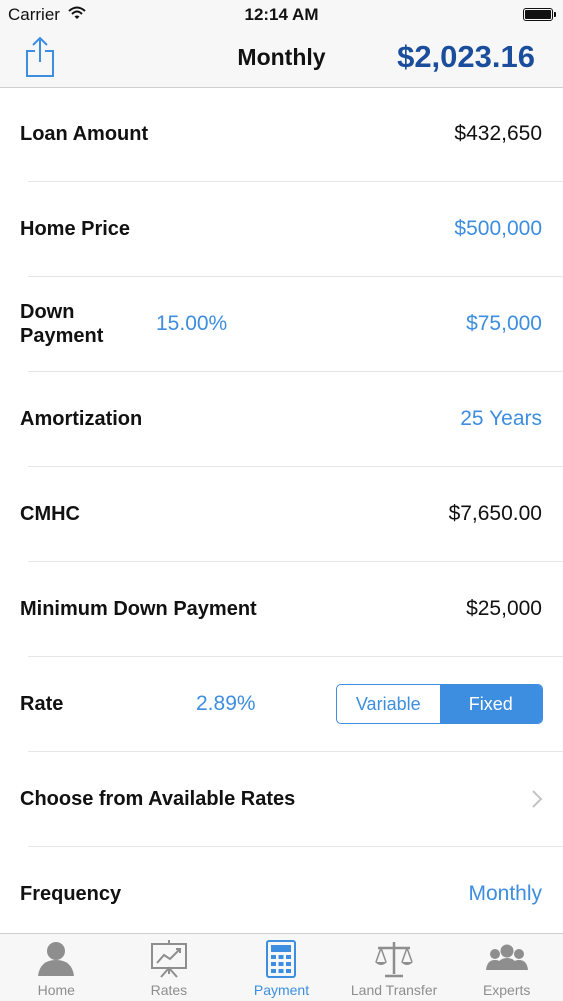 The image size is (563, 1001). I want to click on down-payment-row: Down Payment 15.00% $75,000, so click(291, 324).